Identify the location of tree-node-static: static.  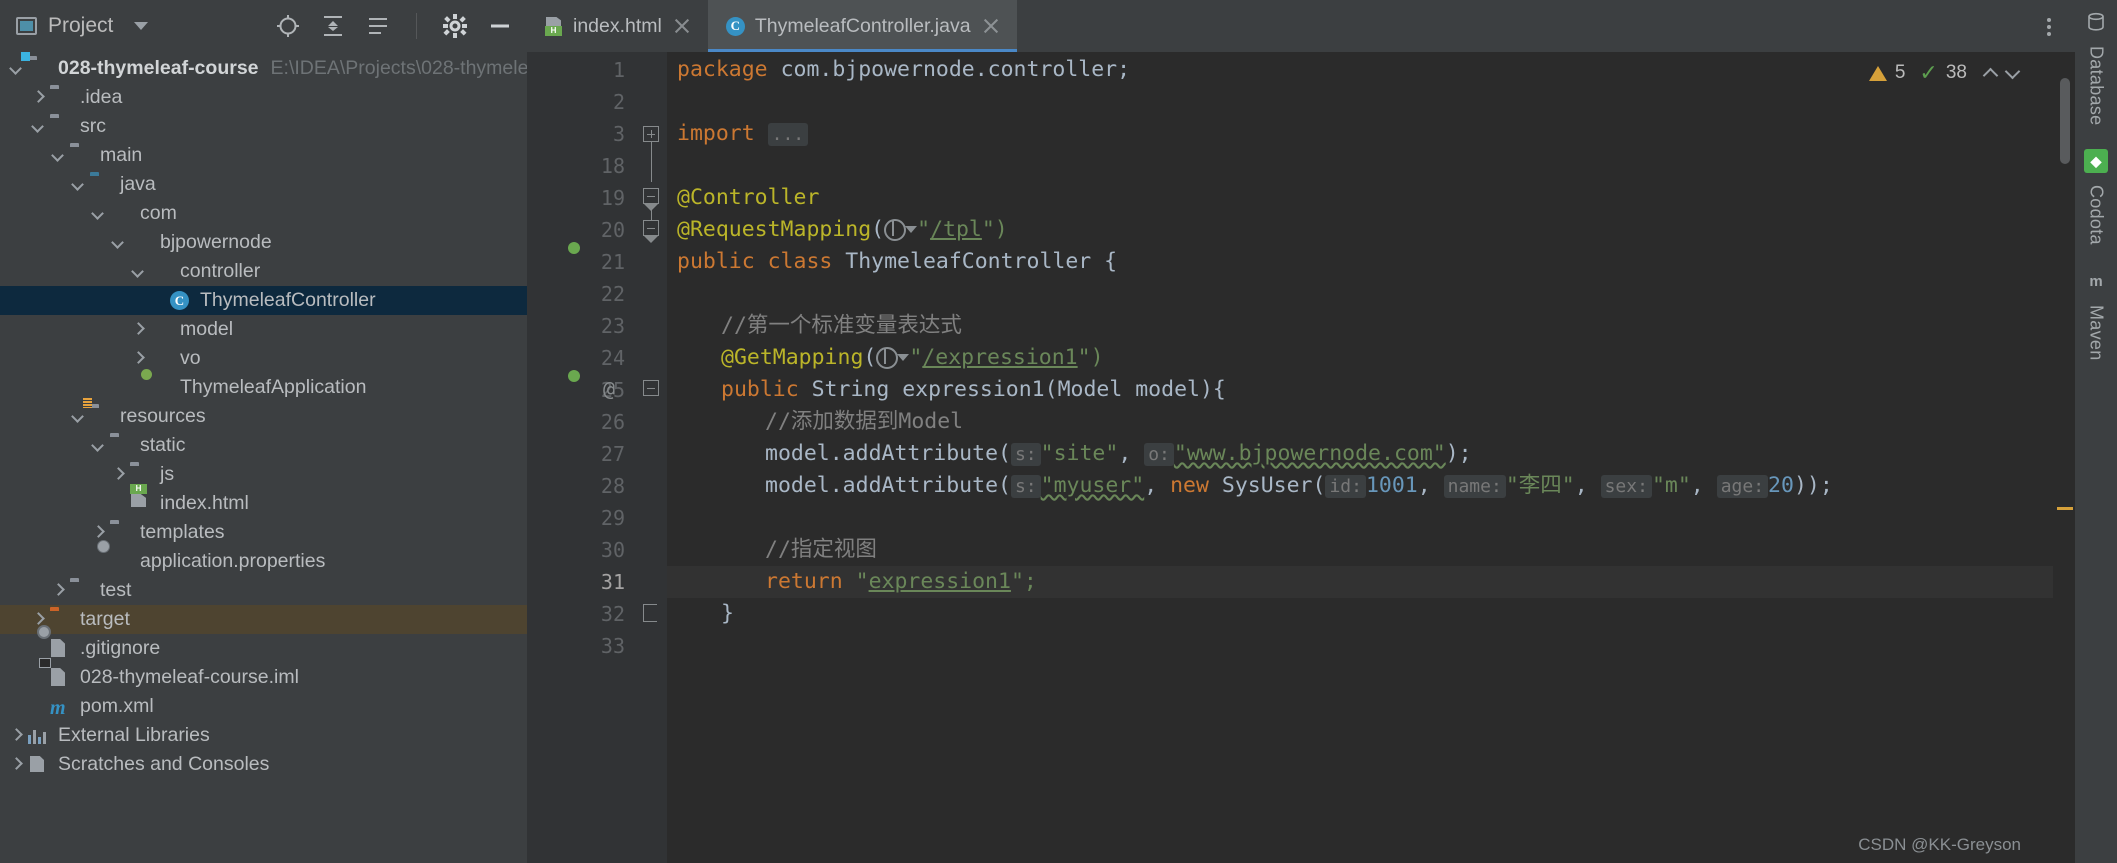
(263, 445).